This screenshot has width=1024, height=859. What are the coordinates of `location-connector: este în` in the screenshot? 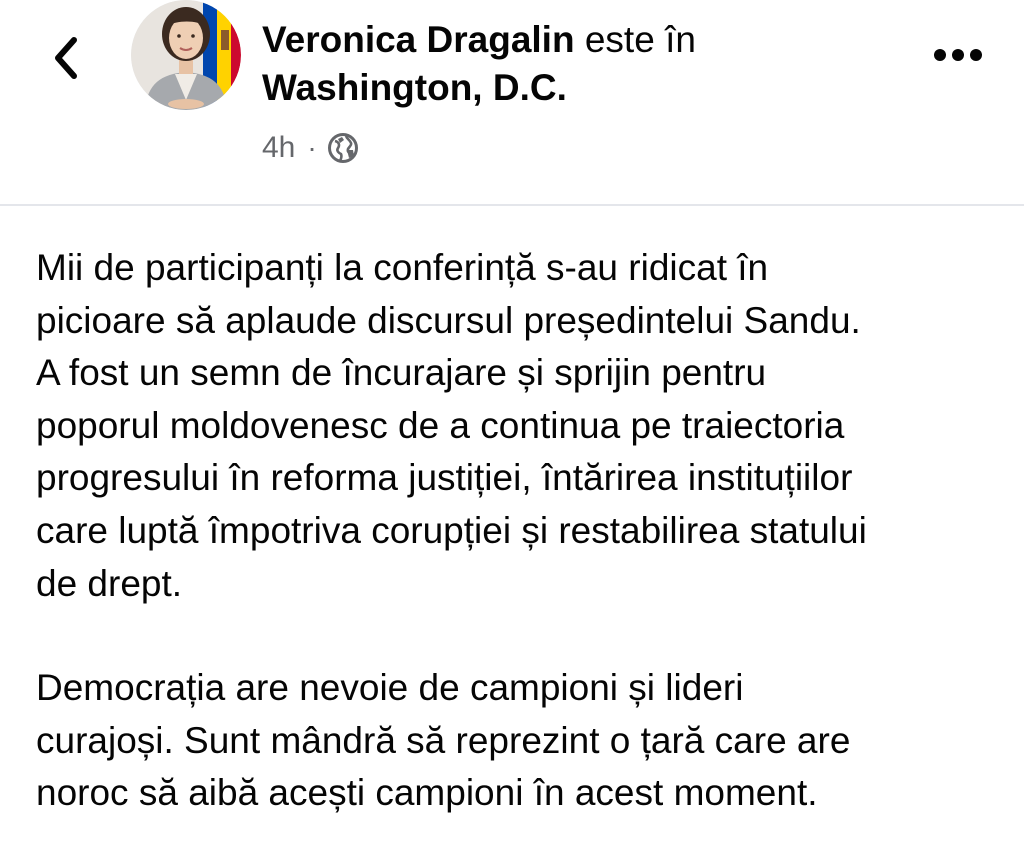 It's located at (635, 39).